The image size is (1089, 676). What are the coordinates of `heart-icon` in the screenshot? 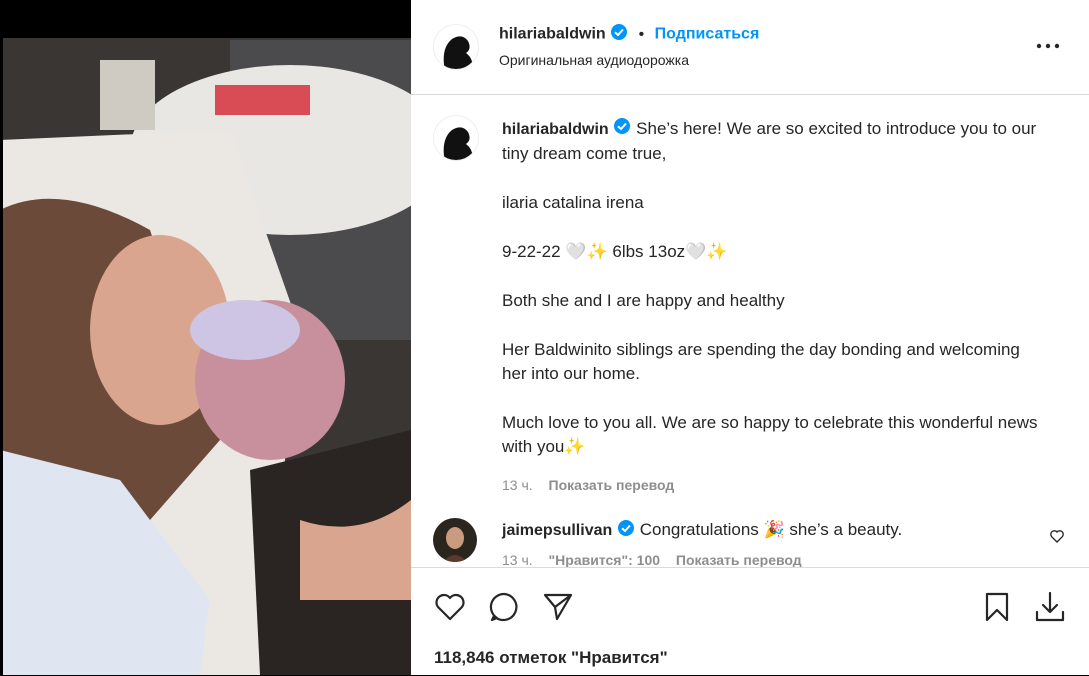 It's located at (450, 607).